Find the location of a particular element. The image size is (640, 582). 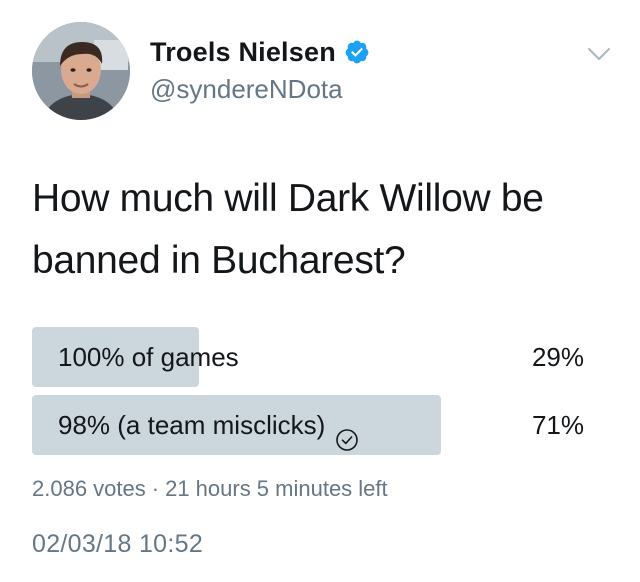

author-name-row: Troels Nielsen is located at coordinates (260, 52).